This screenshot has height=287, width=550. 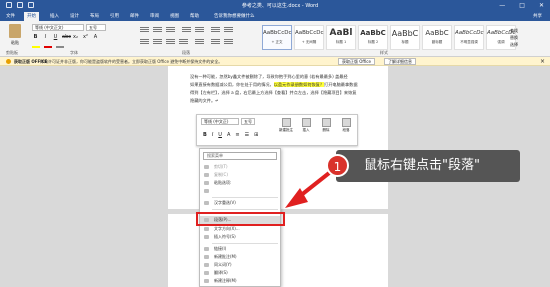 I want to click on instruction-text: 鼠标右键点击"段落", so click(x=422, y=165).